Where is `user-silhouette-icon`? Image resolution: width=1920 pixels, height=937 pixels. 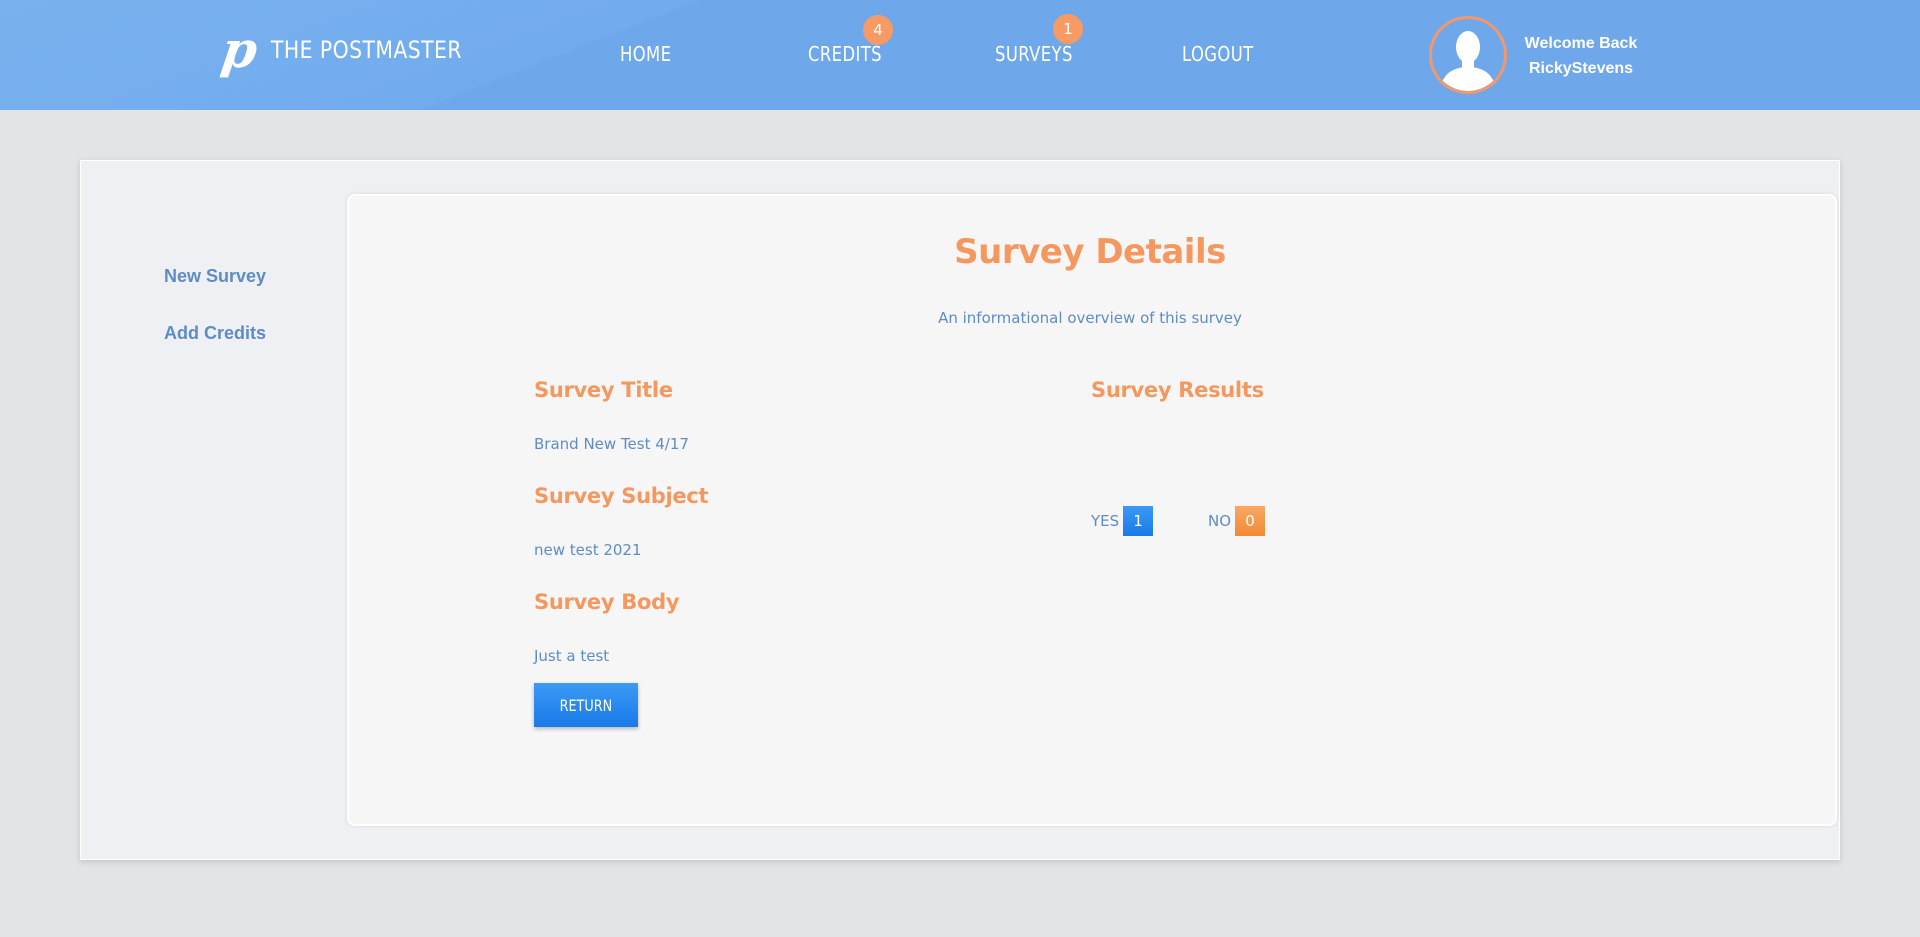 user-silhouette-icon is located at coordinates (1468, 61).